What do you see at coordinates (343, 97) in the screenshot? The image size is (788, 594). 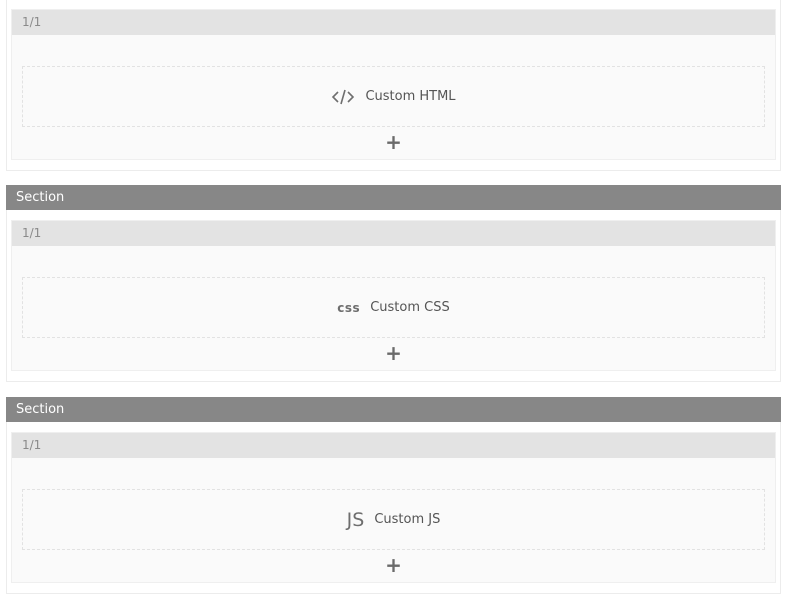 I see `code-brackets-icon` at bounding box center [343, 97].